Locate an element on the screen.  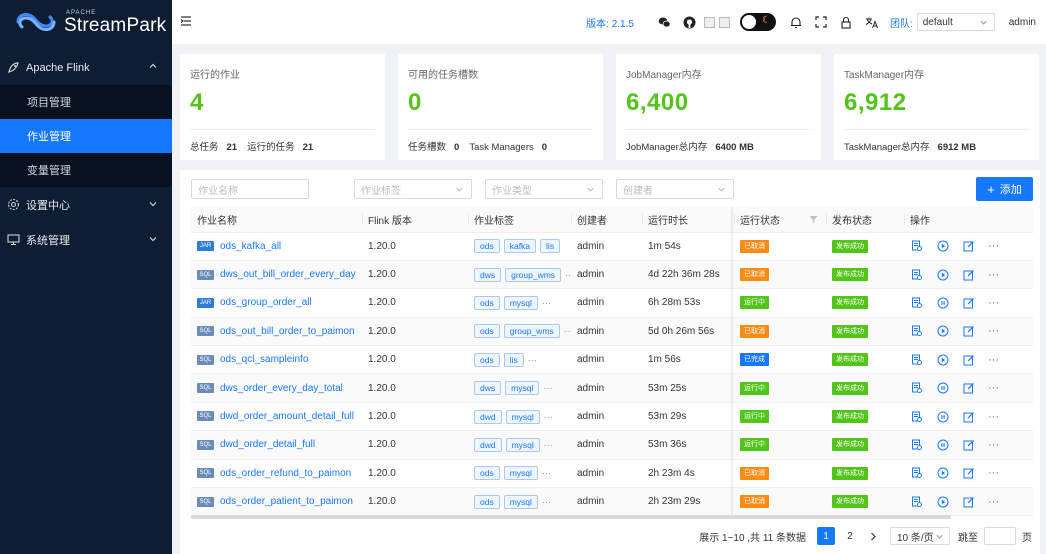
sidebar-group-settings: 设置中心 is located at coordinates (86, 204).